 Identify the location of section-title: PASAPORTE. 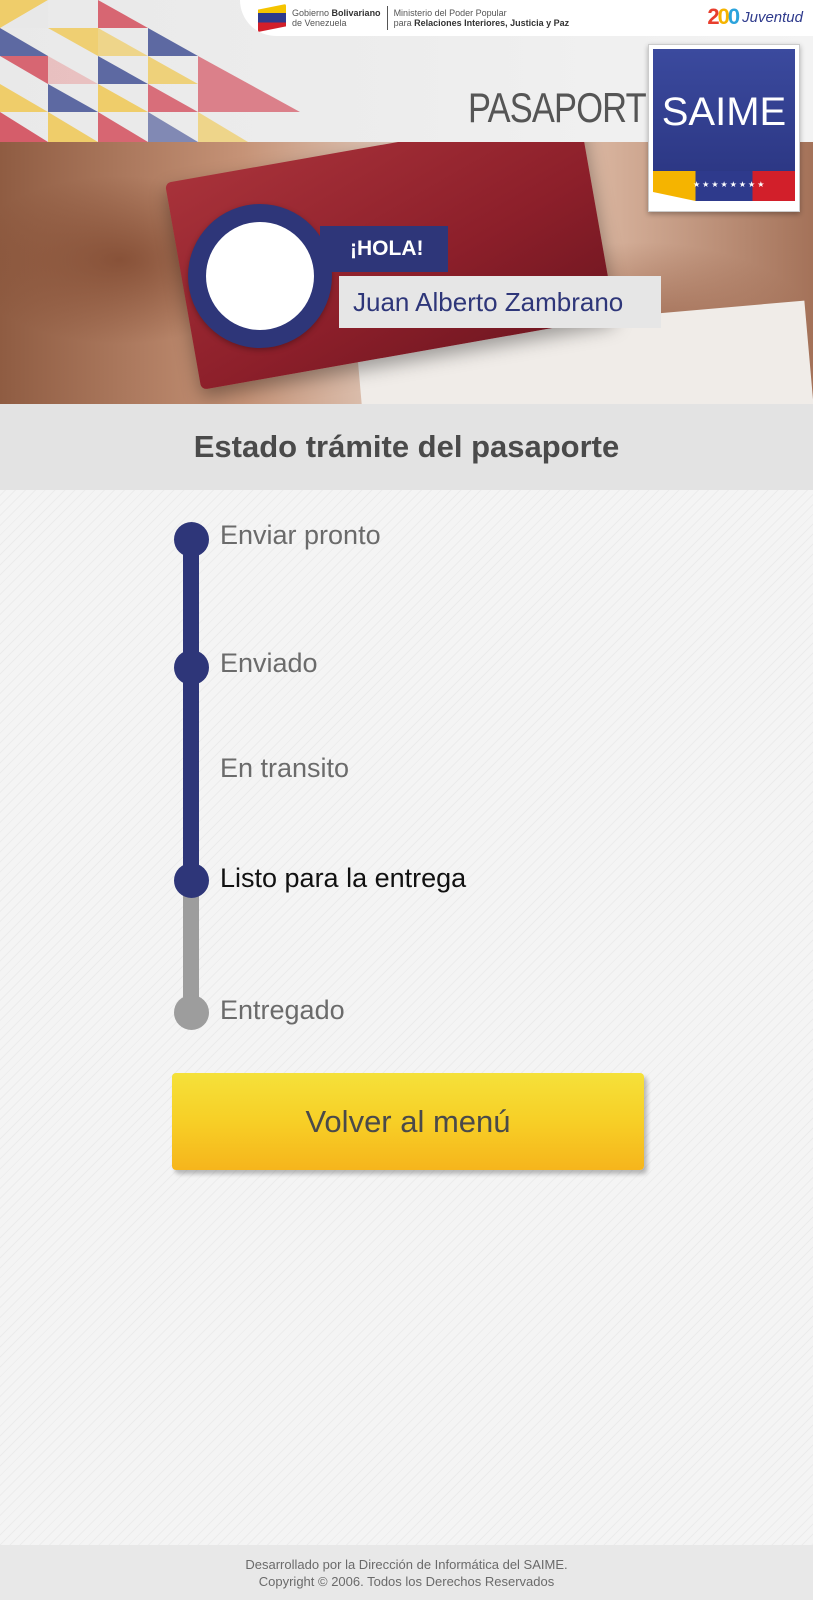
(568, 107).